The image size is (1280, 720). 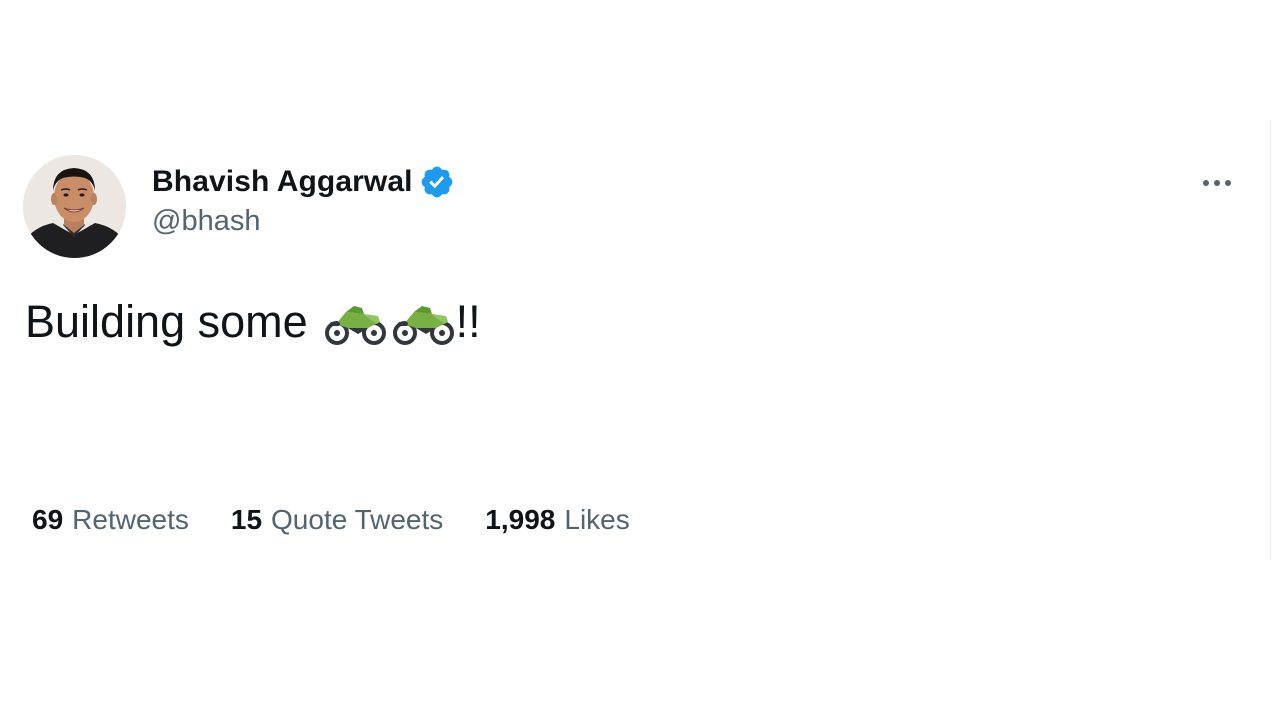 I want to click on retweets-label: Retweets, so click(x=130, y=519).